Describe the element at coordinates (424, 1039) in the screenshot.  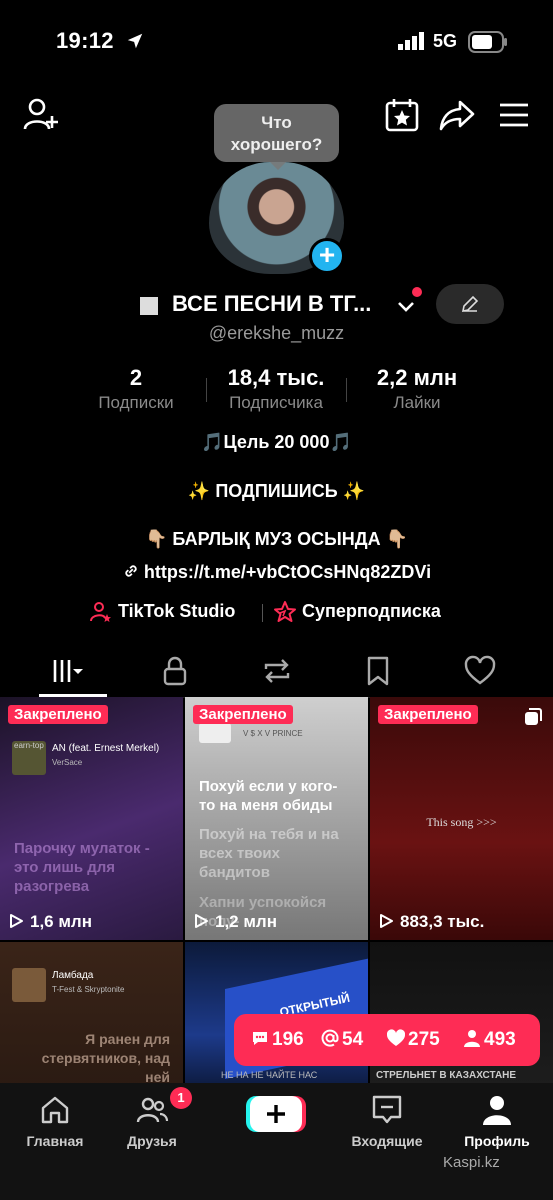
I see `likes-insight-count: 275` at that location.